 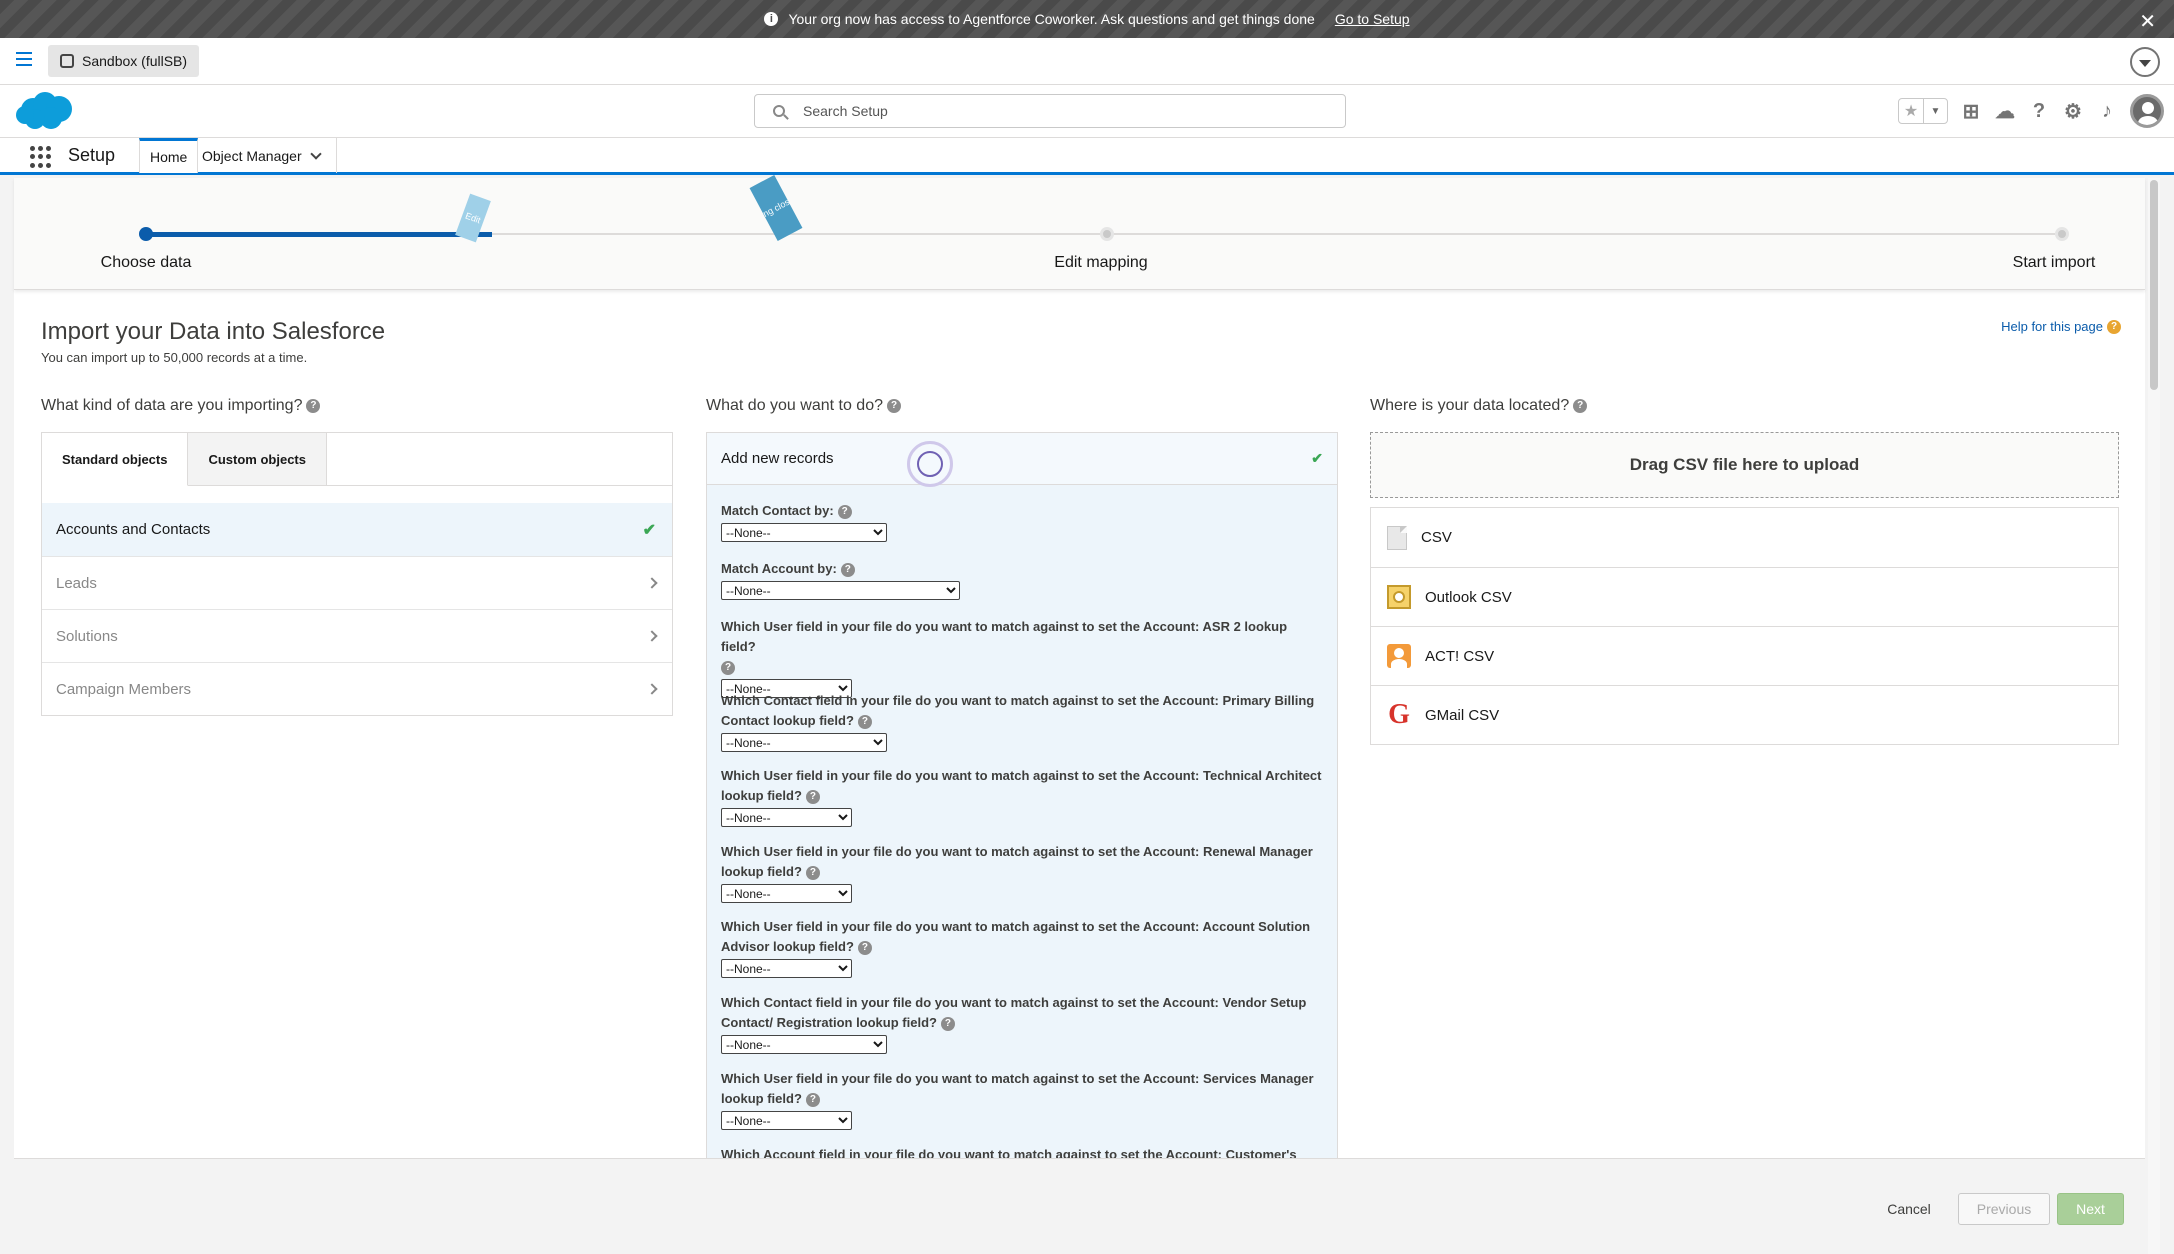 I want to click on bell-icon: ♪, so click(x=2107, y=111).